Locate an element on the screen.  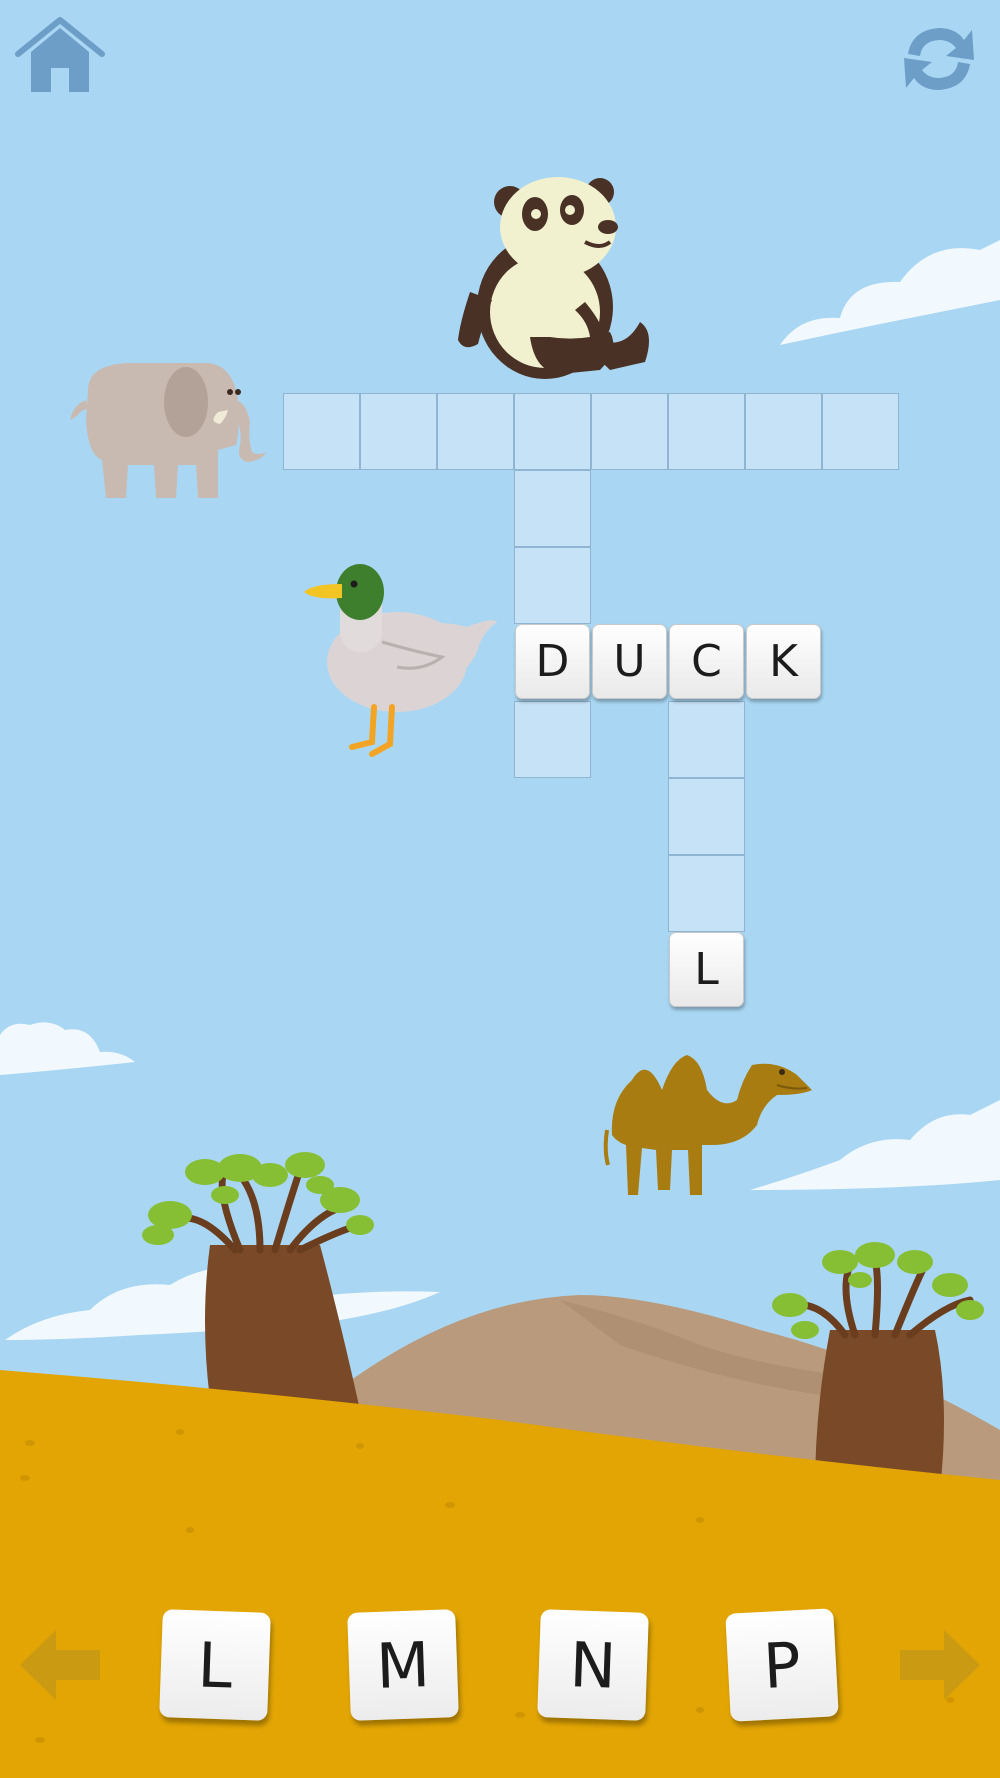
arrow-left-icon is located at coordinates (60, 1665).